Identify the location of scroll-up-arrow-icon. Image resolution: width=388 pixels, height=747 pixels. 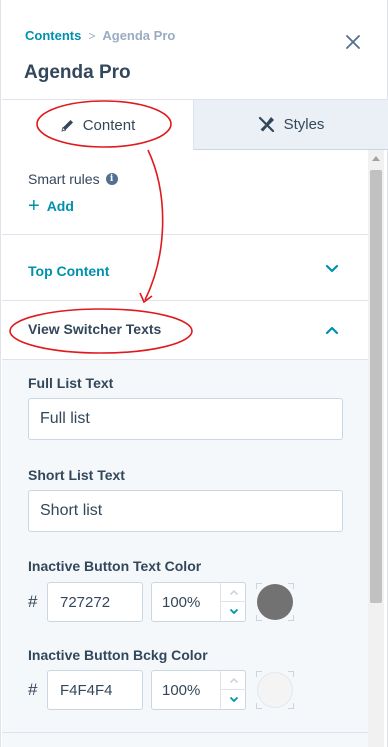
(376, 158).